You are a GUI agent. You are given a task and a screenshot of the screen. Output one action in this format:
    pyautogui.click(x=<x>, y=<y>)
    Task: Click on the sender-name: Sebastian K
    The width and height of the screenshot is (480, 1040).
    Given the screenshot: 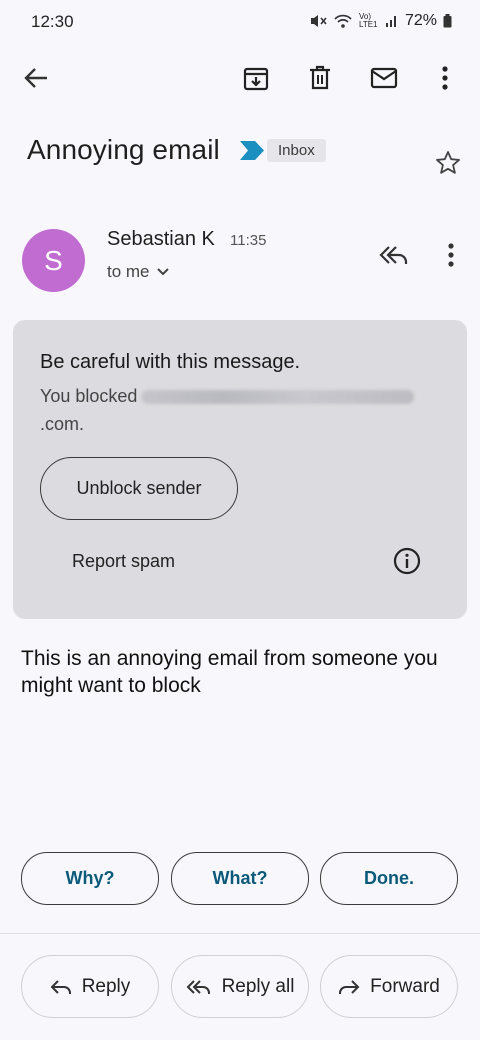 What is the action you would take?
    pyautogui.click(x=161, y=239)
    